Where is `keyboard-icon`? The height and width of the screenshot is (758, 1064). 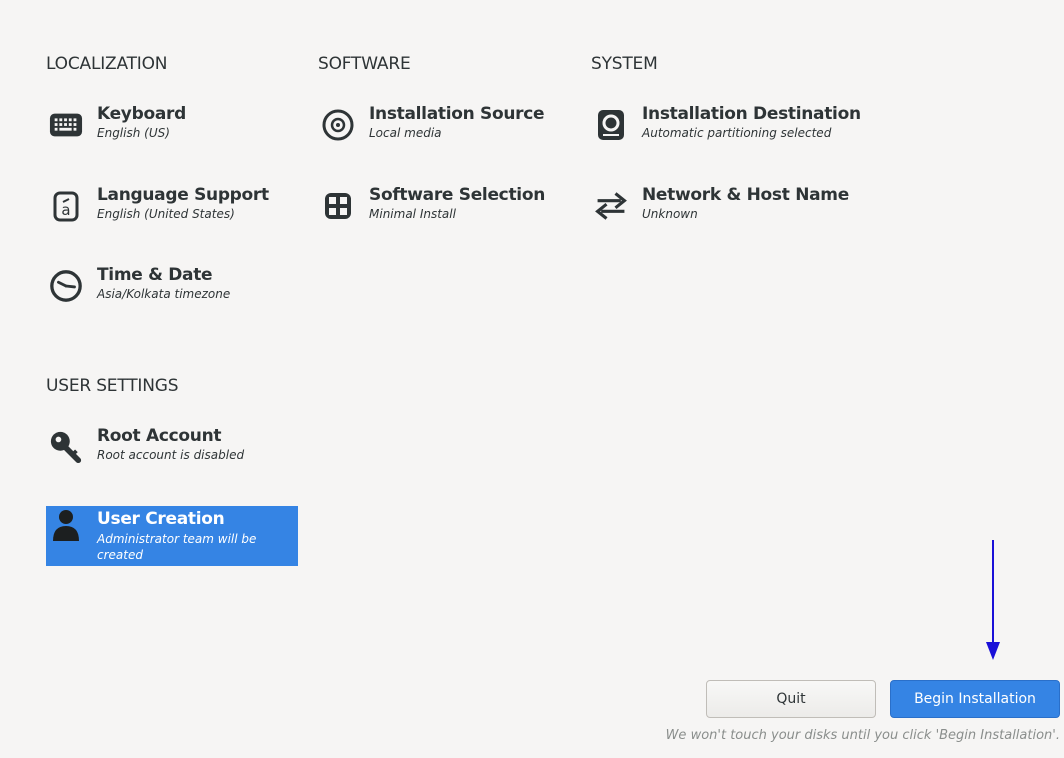
keyboard-icon is located at coordinates (66, 125).